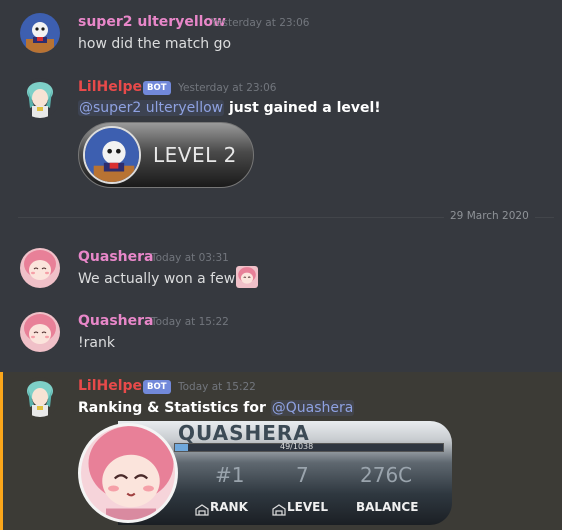  I want to click on xp-bar-fill, so click(181, 447).